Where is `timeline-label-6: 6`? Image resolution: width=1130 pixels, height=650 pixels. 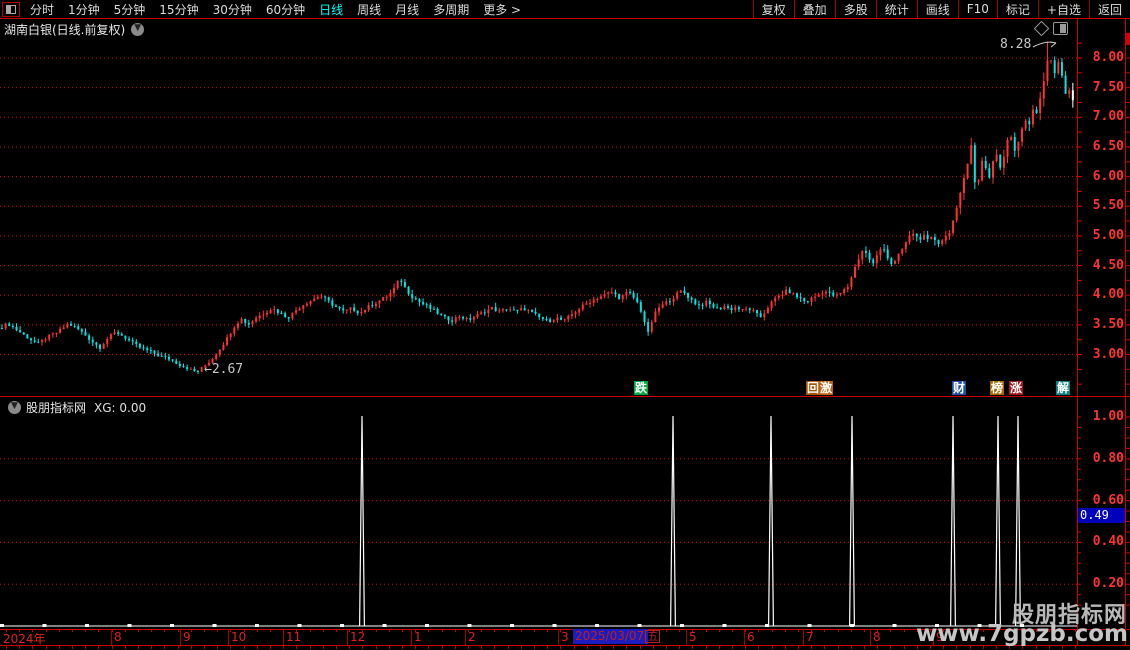
timeline-label-6: 6 is located at coordinates (751, 637).